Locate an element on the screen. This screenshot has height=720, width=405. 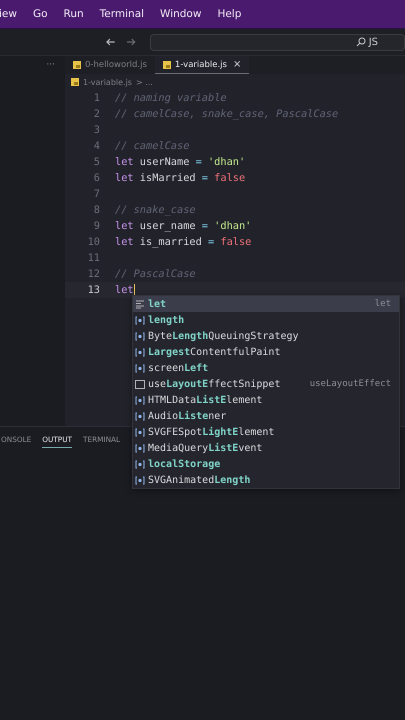
more-actions: ··· is located at coordinates (50, 66).